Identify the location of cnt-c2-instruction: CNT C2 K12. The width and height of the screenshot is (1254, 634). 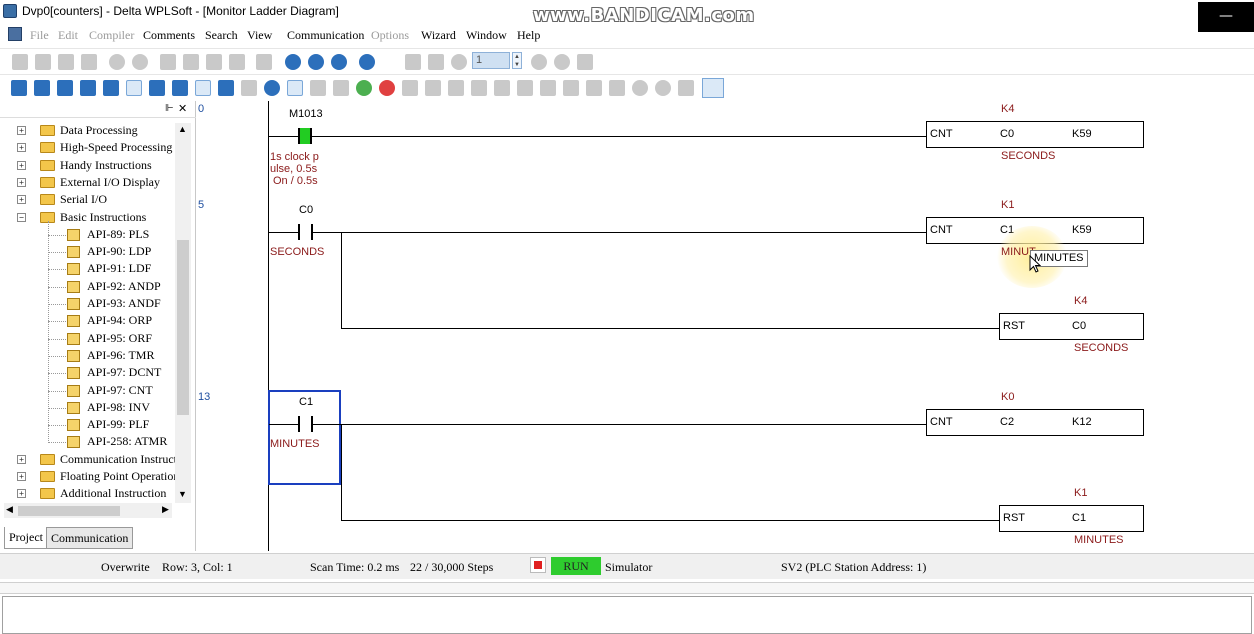
(1035, 422).